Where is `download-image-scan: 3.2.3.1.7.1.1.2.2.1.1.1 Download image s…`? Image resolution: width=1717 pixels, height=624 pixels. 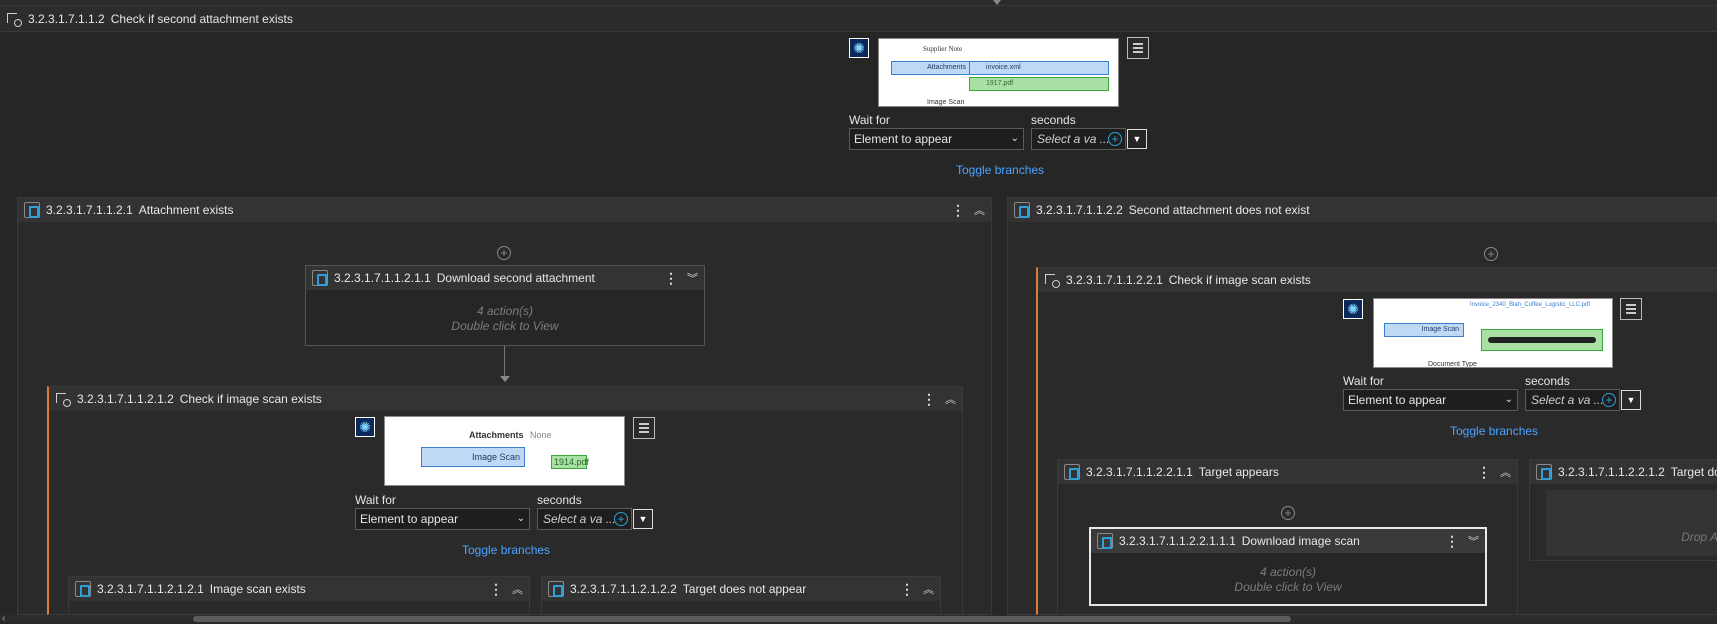
download-image-scan: 3.2.3.1.7.1.1.2.2.1.1.1 Download image s… is located at coordinates (1288, 566).